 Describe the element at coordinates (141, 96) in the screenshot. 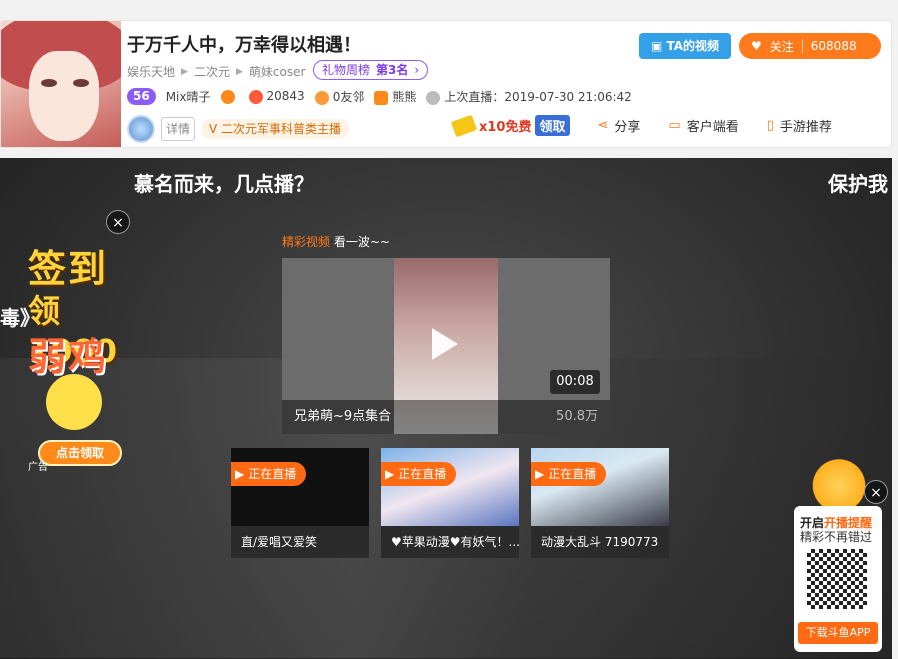

I see `level-badge: 56` at that location.